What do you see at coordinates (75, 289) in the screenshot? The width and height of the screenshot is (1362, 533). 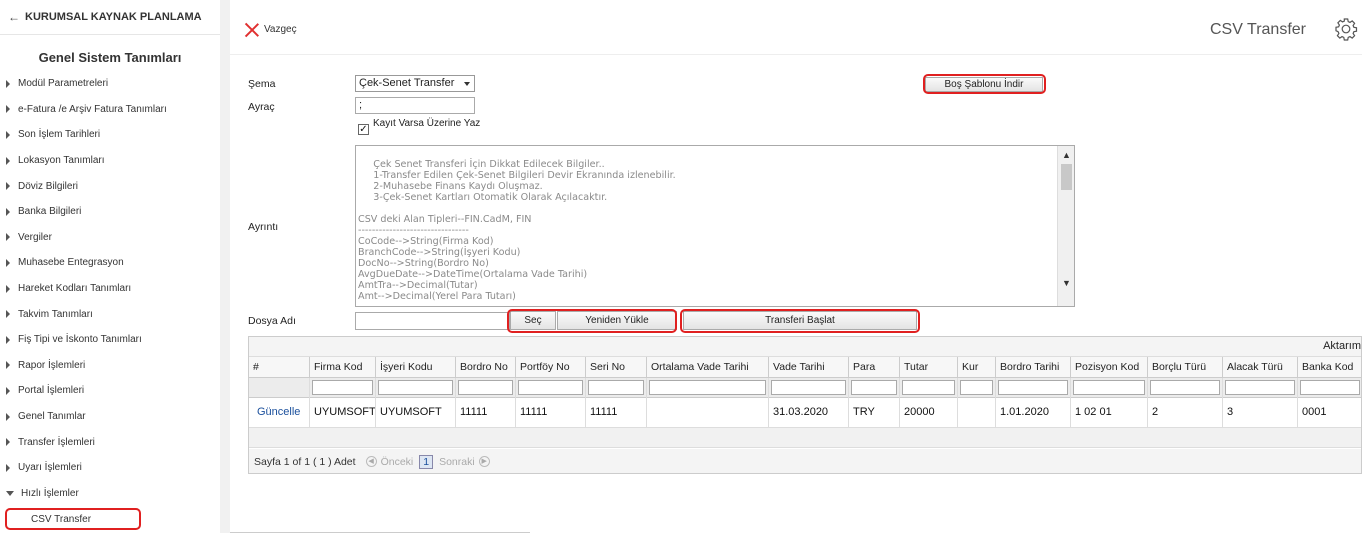 I see `sidebar-item-label: Hareket Kodları Tanımları` at bounding box center [75, 289].